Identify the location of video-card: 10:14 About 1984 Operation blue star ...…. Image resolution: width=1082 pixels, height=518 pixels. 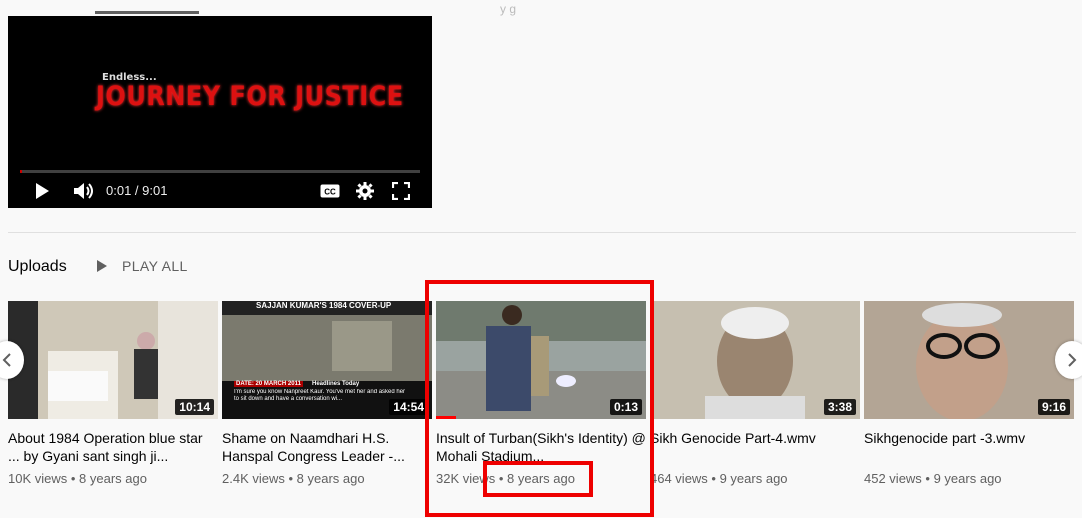
(113, 393).